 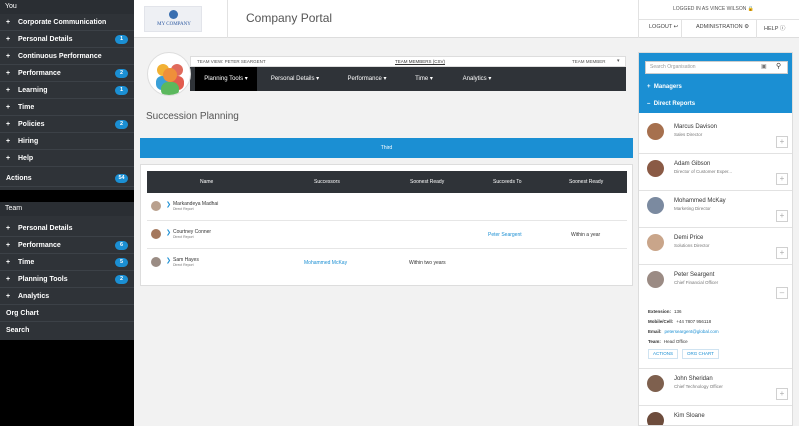 I want to click on sidebar-item-team-time: + Time 5, so click(x=67, y=262).